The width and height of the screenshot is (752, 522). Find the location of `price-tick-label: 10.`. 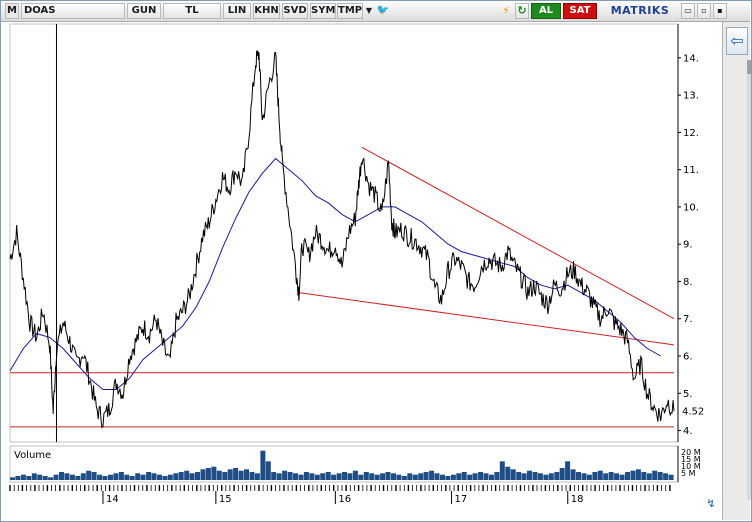

price-tick-label: 10. is located at coordinates (691, 207).